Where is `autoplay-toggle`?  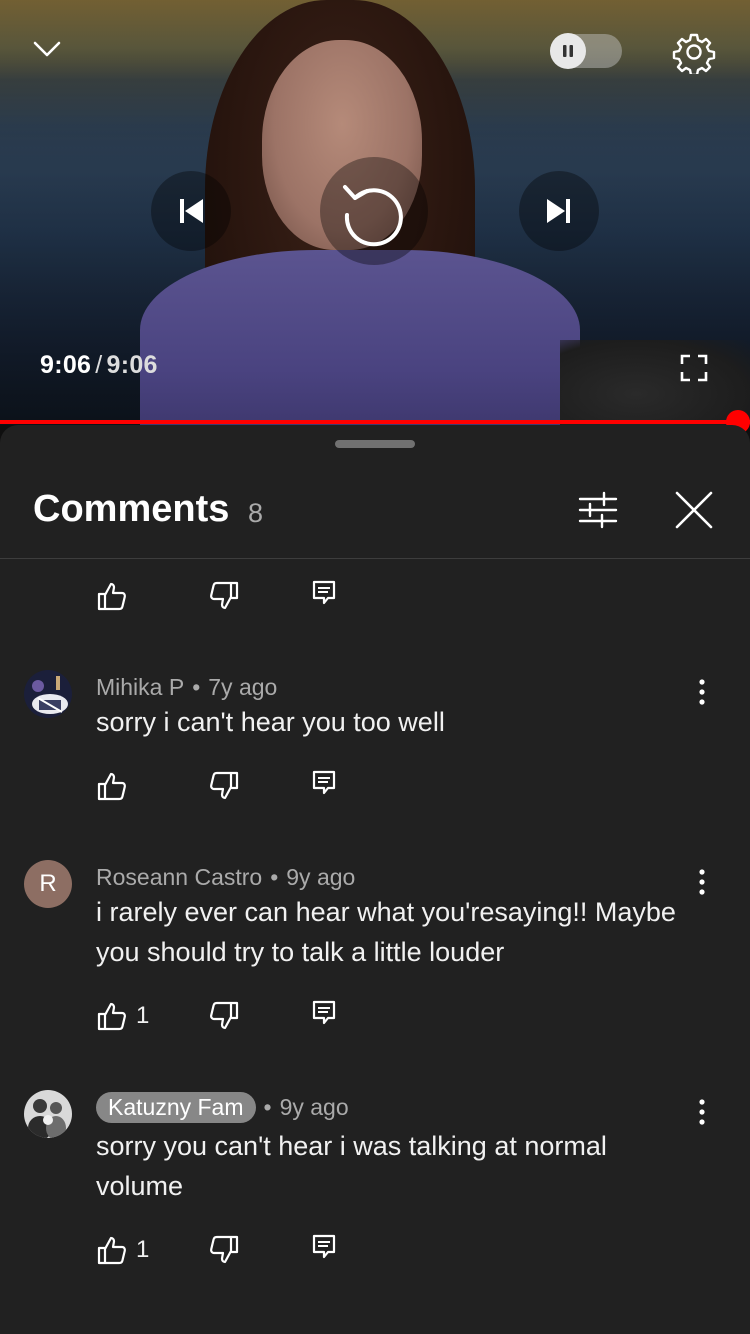 autoplay-toggle is located at coordinates (586, 51).